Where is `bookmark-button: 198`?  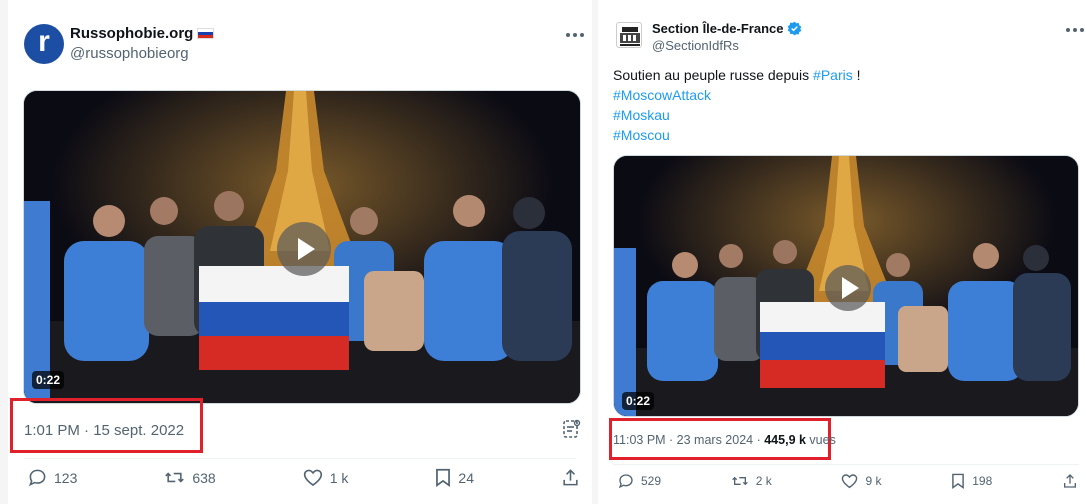
bookmark-button: 198 is located at coordinates (971, 481).